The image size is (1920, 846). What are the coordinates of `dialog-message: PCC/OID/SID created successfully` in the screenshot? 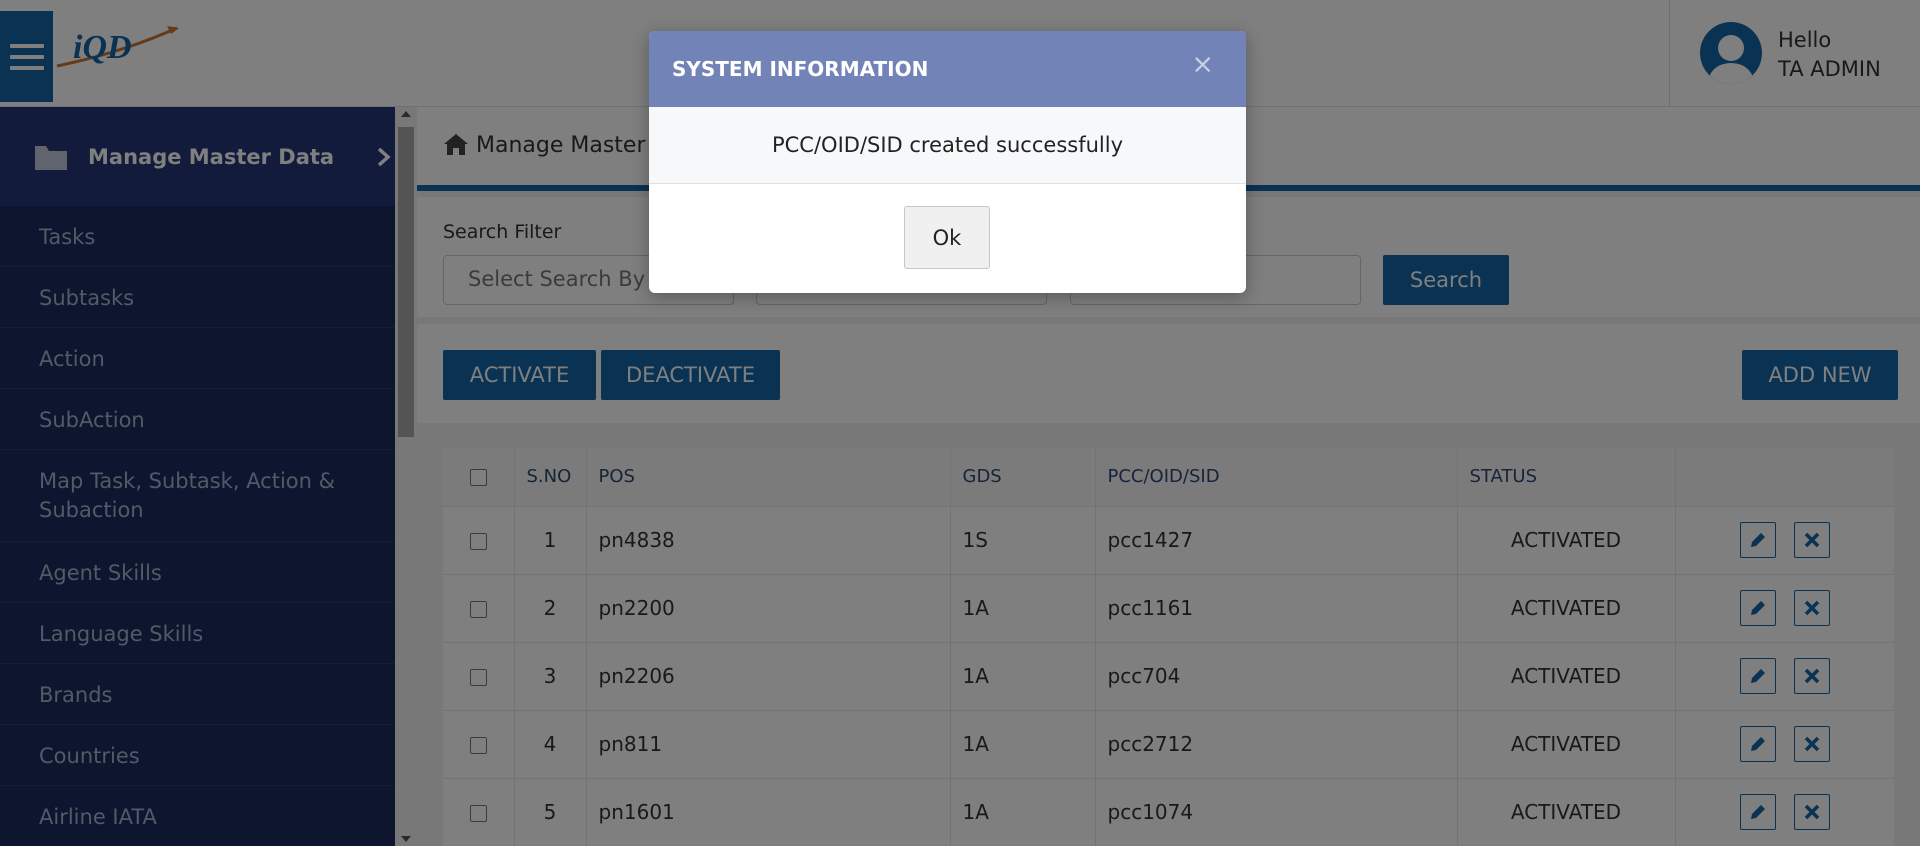 It's located at (947, 145).